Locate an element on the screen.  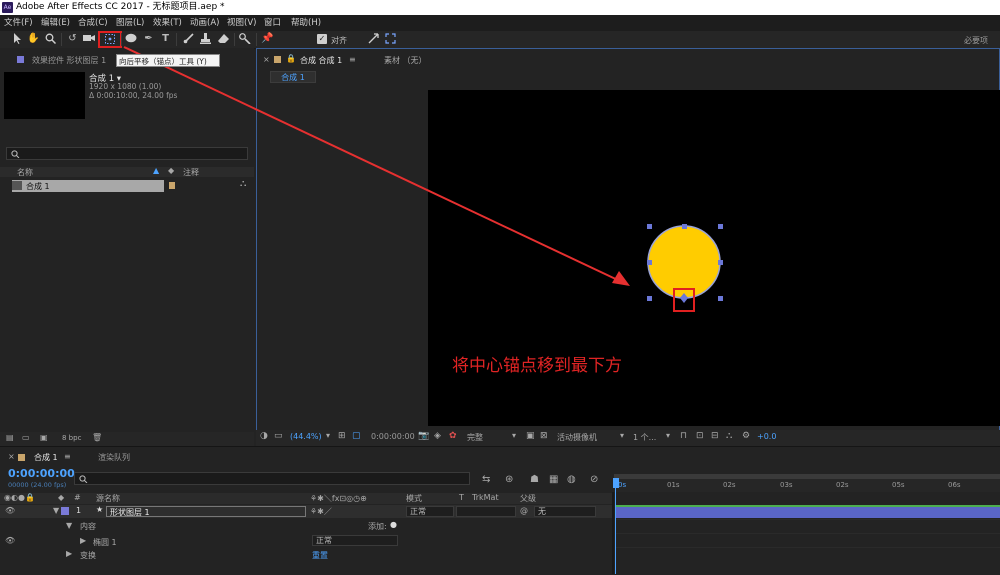
col-trkmat-header: TrkMat is located at coordinates (485, 497).